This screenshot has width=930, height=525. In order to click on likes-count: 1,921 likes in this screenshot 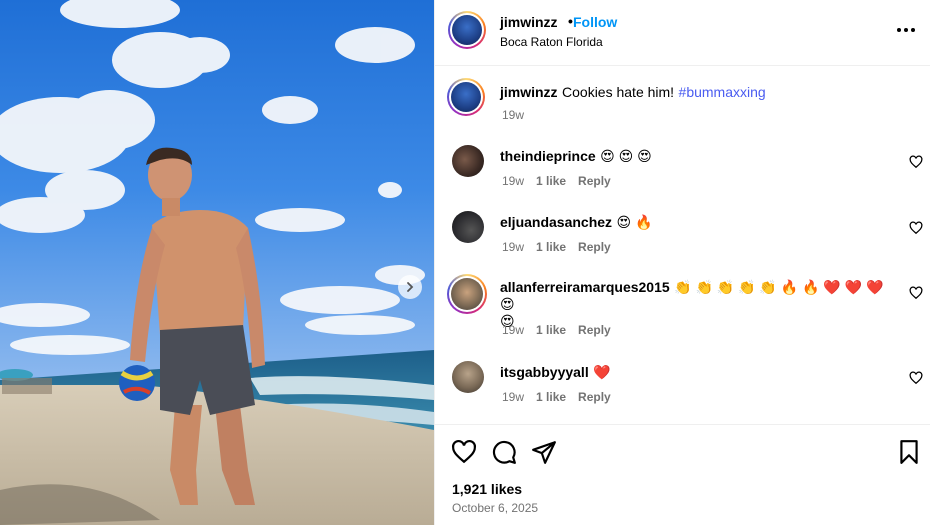, I will do `click(487, 489)`.